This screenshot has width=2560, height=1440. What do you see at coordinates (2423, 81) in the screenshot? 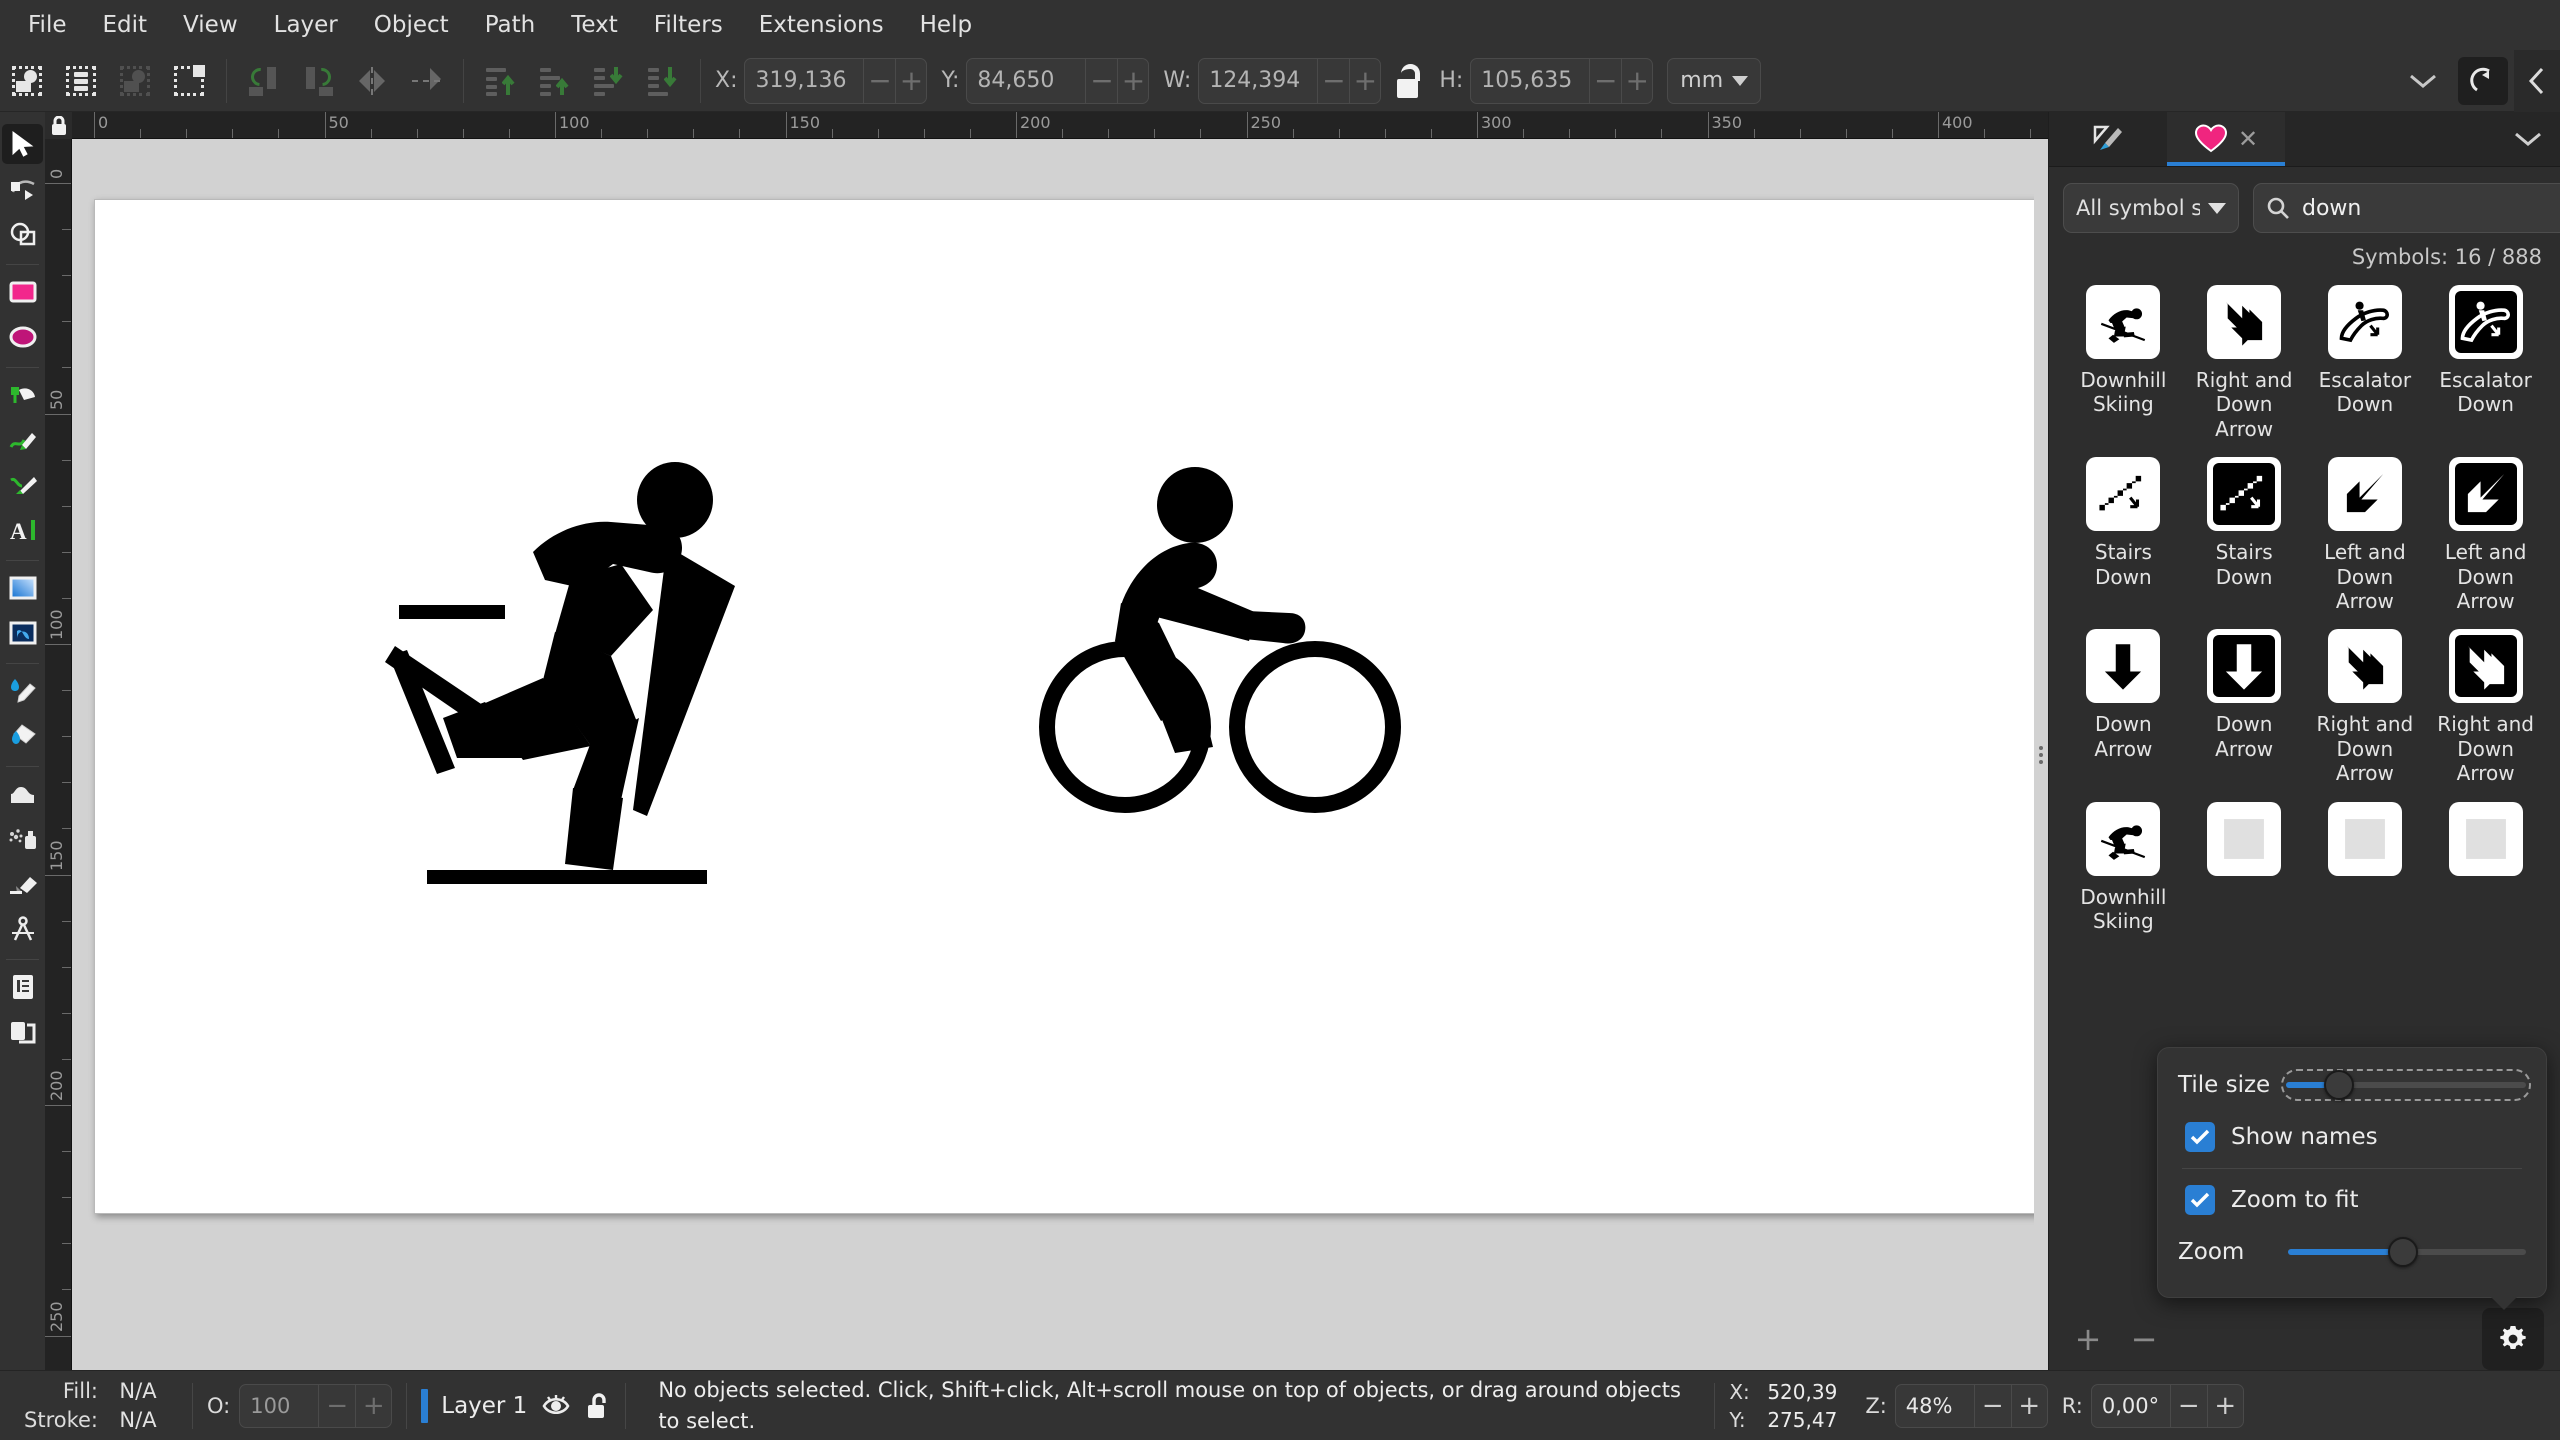
I see `toolbar-overflow-button` at bounding box center [2423, 81].